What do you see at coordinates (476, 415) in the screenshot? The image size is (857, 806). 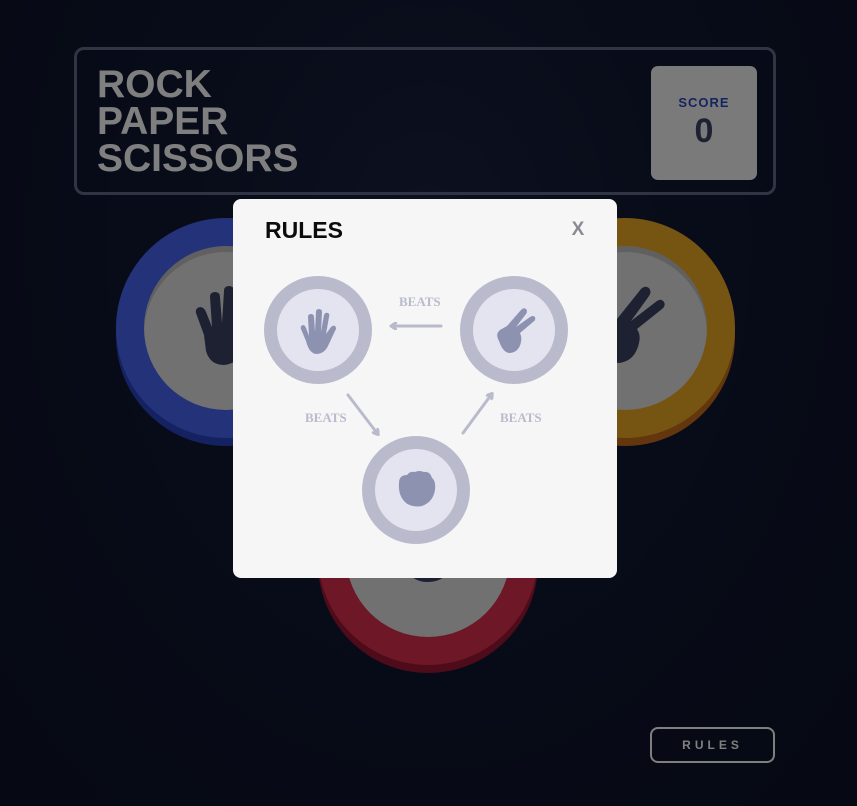 I see `arrow-rock-to-scissors` at bounding box center [476, 415].